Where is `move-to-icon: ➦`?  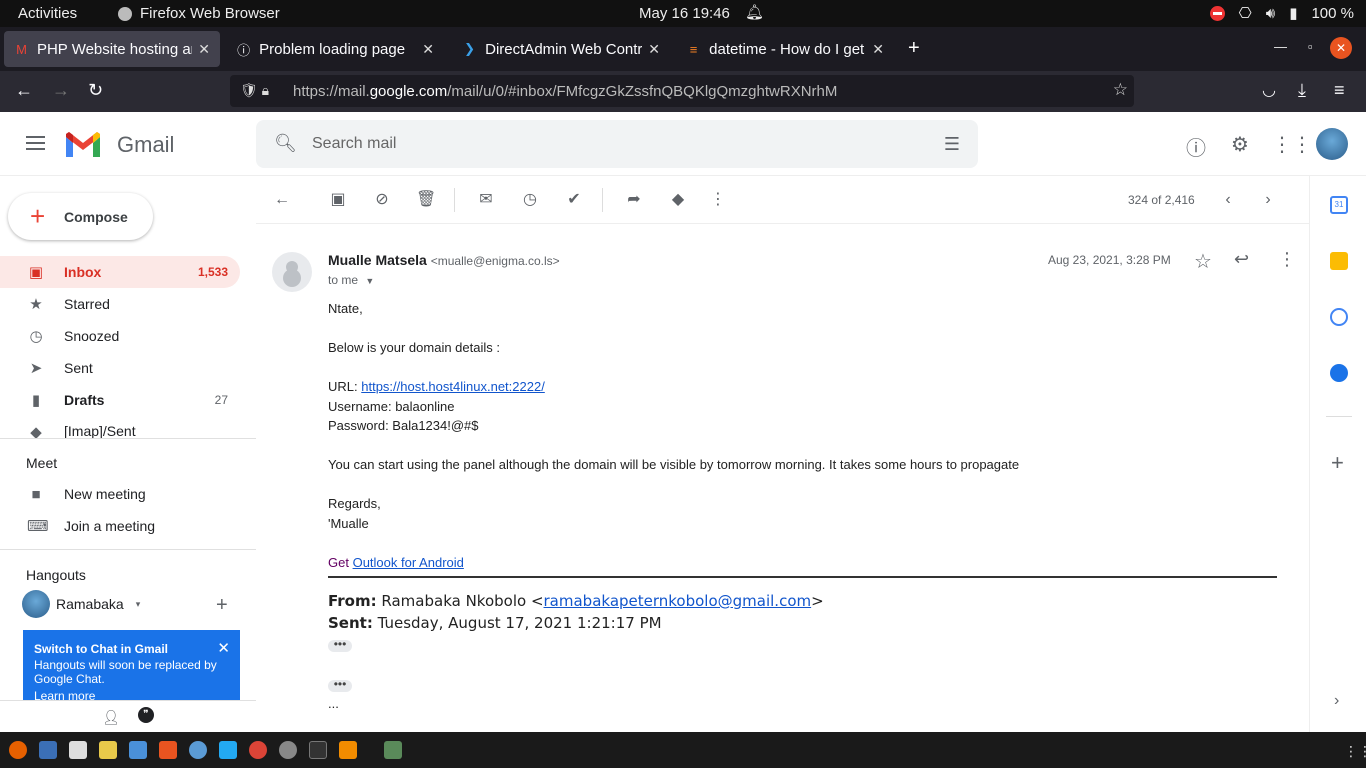
move-to-icon: ➦ is located at coordinates (634, 200).